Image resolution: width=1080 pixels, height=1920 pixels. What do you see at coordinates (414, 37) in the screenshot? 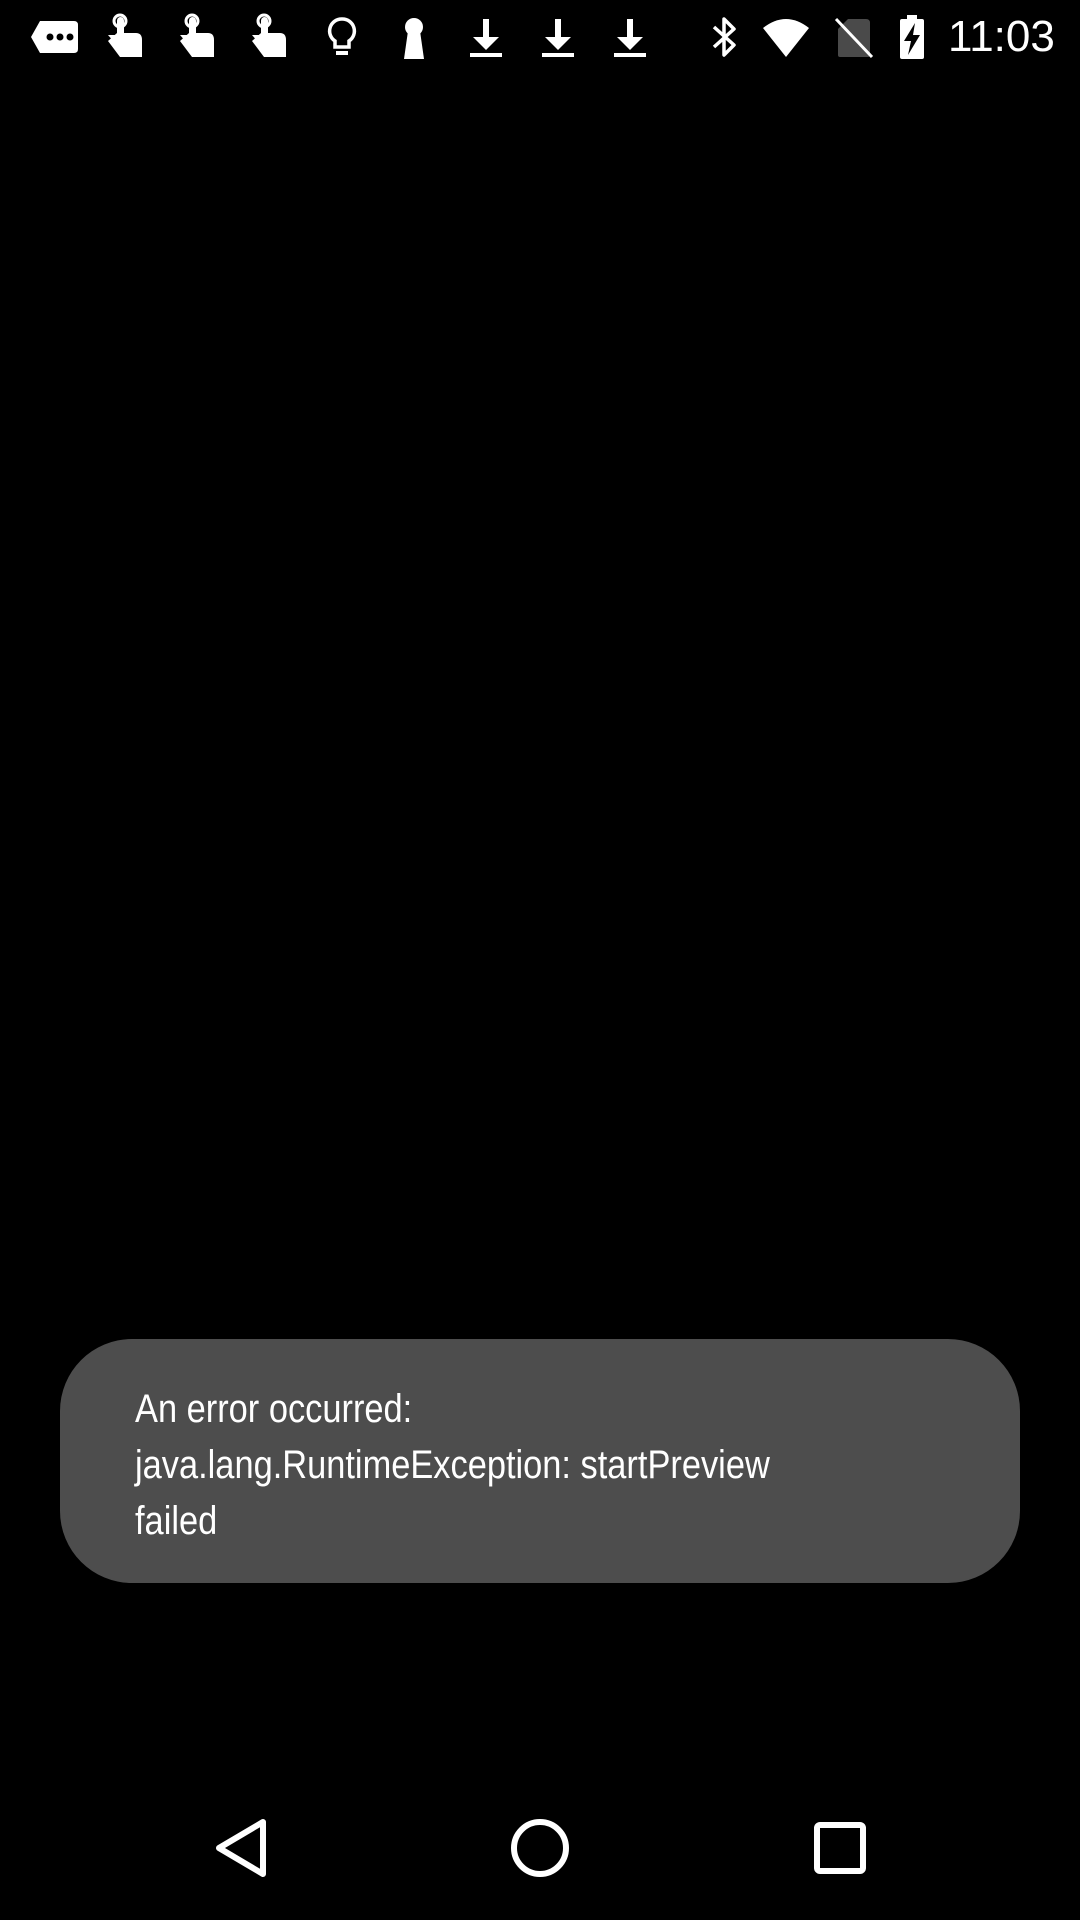
I see `keyhole-icon` at bounding box center [414, 37].